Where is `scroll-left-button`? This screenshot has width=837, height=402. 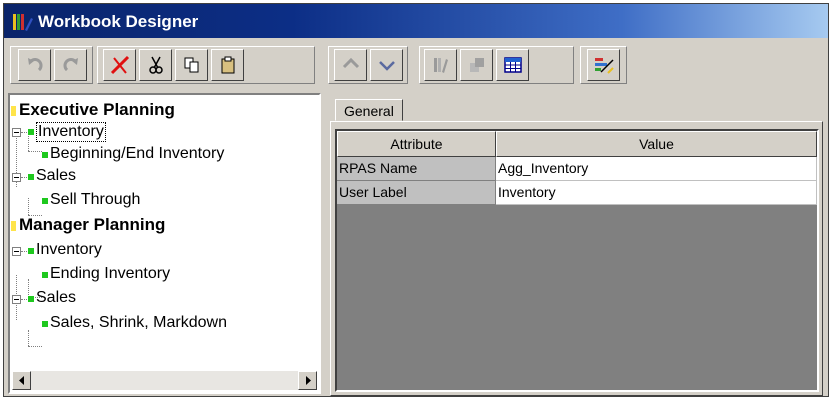
scroll-left-button is located at coordinates (21, 380).